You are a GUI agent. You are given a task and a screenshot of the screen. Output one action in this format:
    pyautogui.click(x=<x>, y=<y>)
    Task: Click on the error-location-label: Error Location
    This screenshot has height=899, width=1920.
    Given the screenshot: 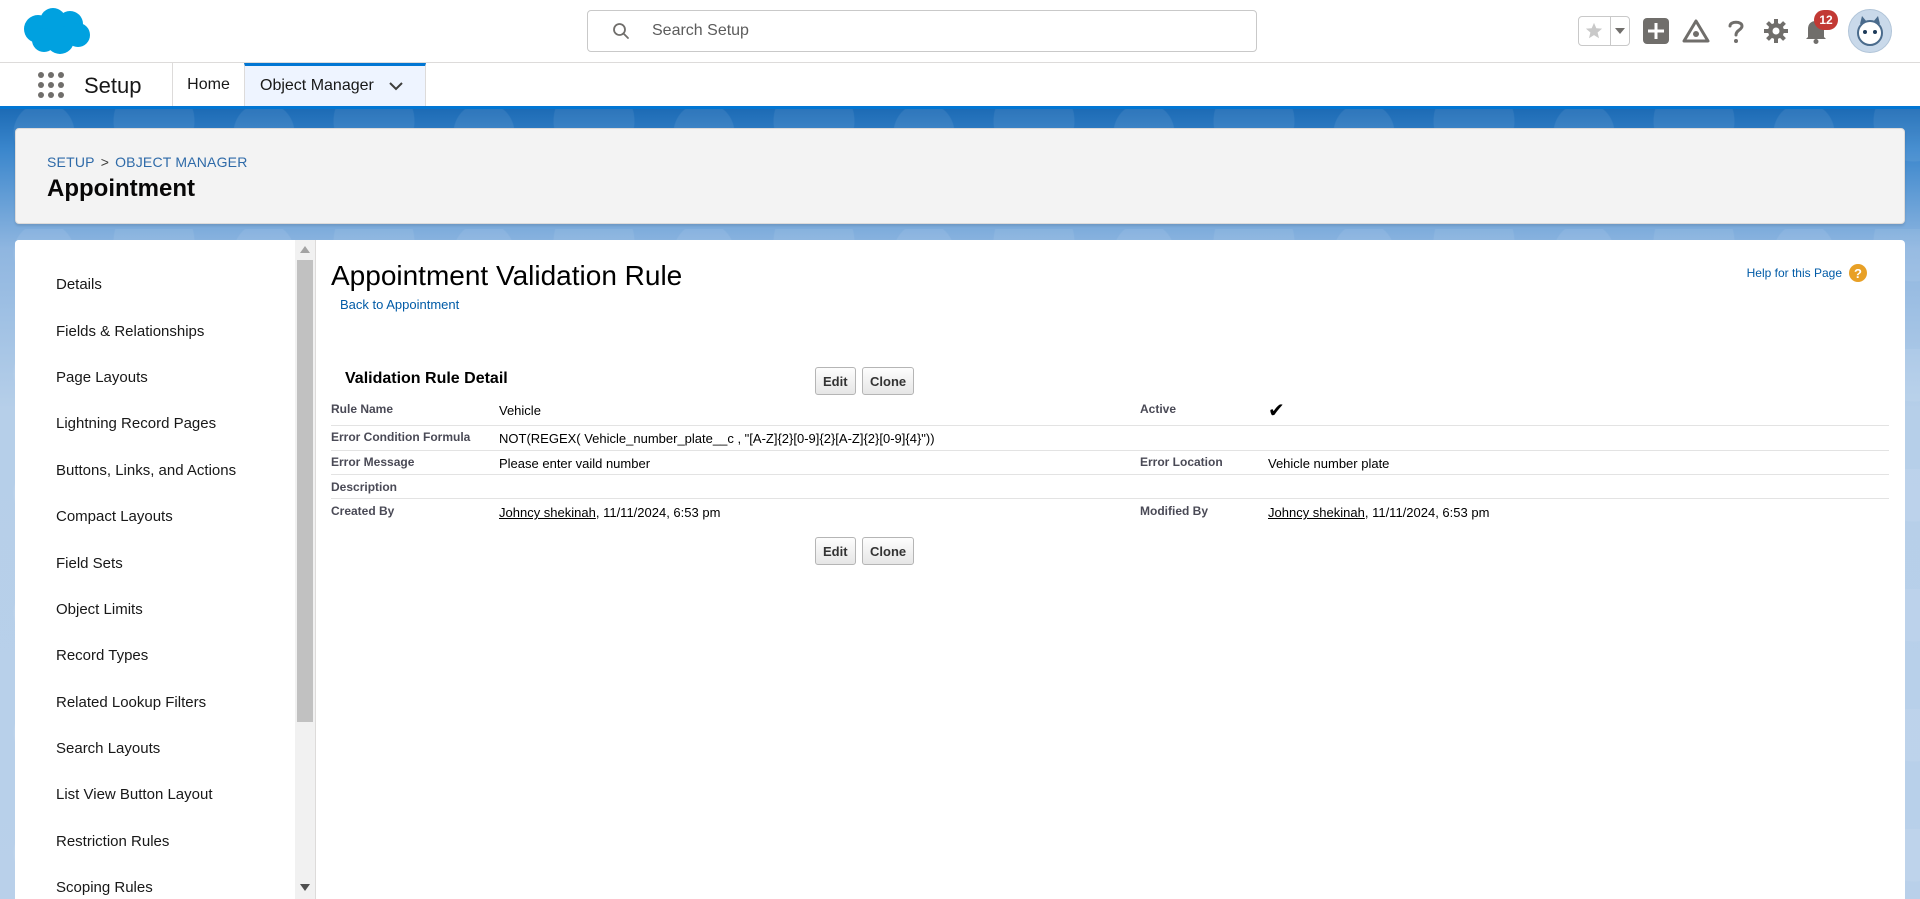 What is the action you would take?
    pyautogui.click(x=1181, y=462)
    